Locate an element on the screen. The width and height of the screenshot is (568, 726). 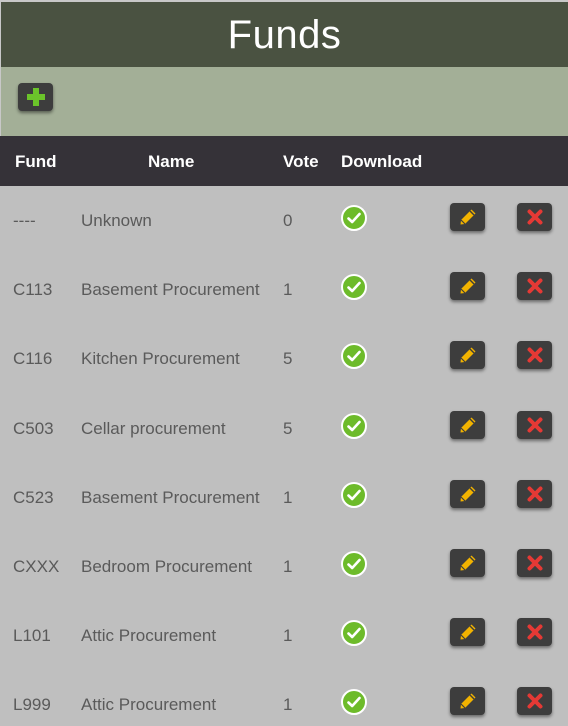
fund-code: ---- is located at coordinates (24, 220).